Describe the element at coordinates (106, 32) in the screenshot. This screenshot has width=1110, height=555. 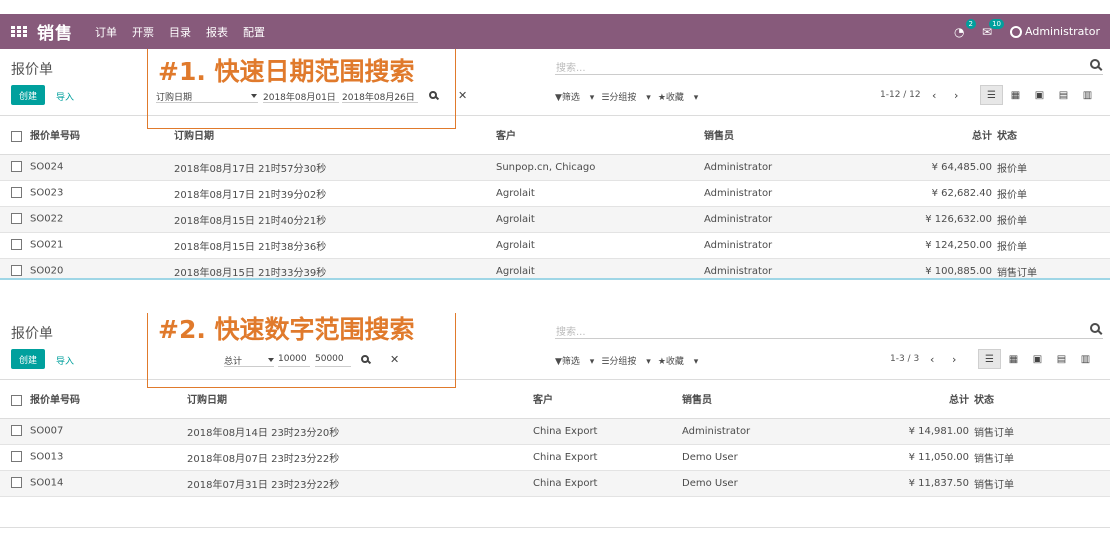
I see `menu-orders: 订单` at that location.